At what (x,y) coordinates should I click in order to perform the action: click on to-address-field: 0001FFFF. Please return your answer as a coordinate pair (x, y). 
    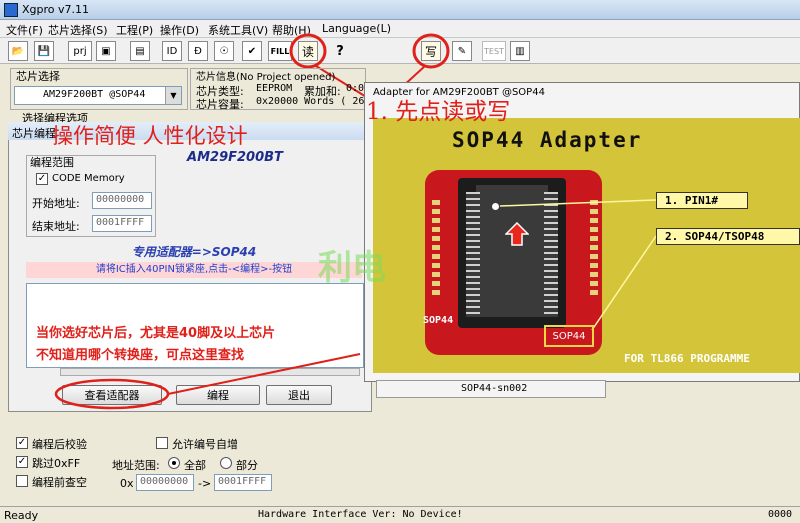
    Looking at the image, I should click on (243, 482).